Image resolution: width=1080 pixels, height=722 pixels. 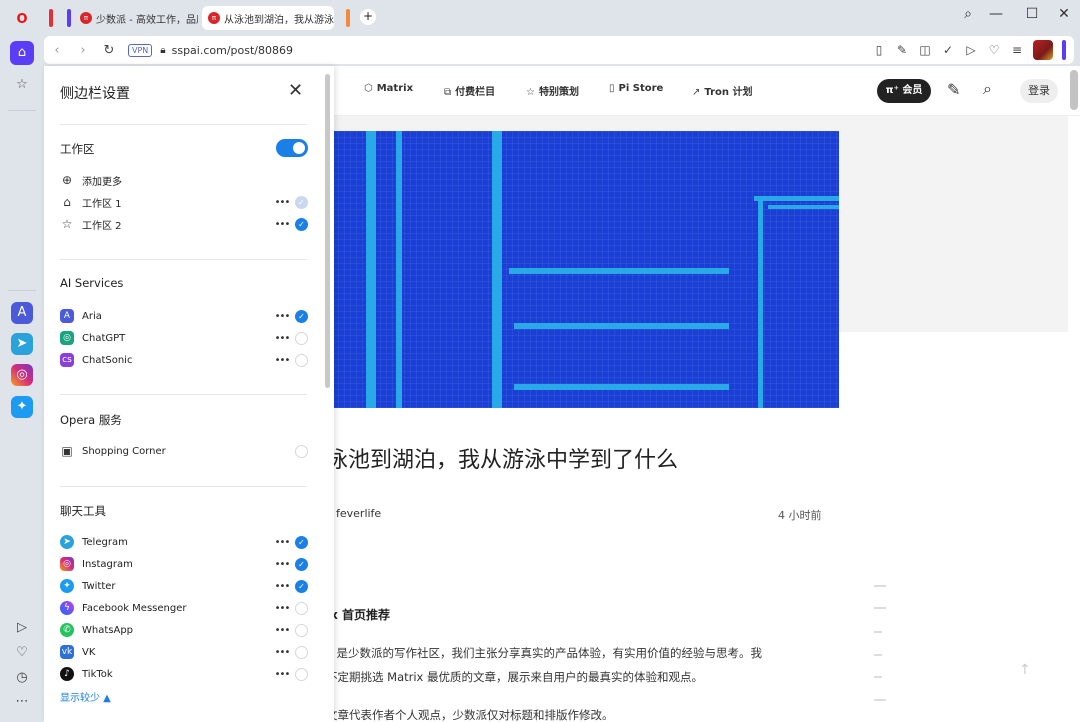 I want to click on send-icon: ▷, so click(x=971, y=50).